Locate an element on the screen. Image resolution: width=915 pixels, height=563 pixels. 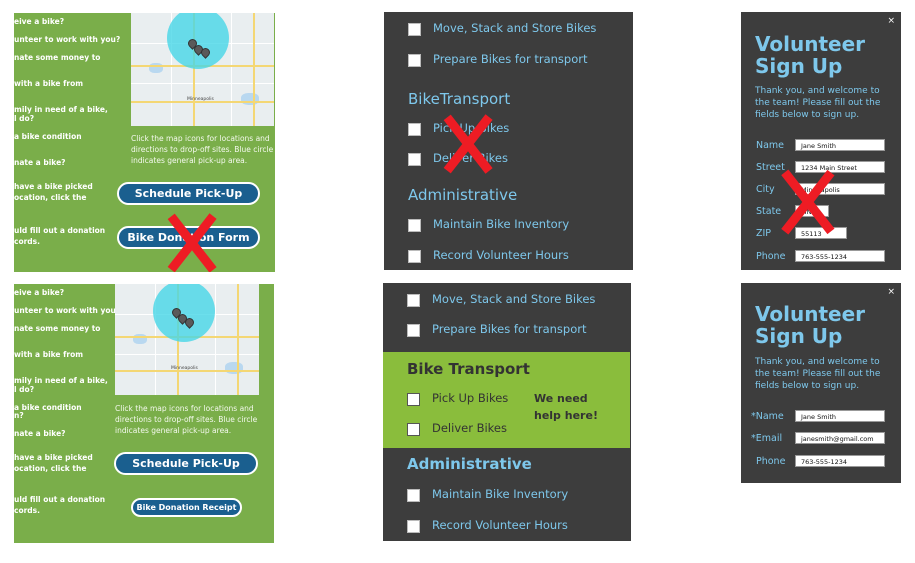
field-label: State is located at coordinates (769, 211).